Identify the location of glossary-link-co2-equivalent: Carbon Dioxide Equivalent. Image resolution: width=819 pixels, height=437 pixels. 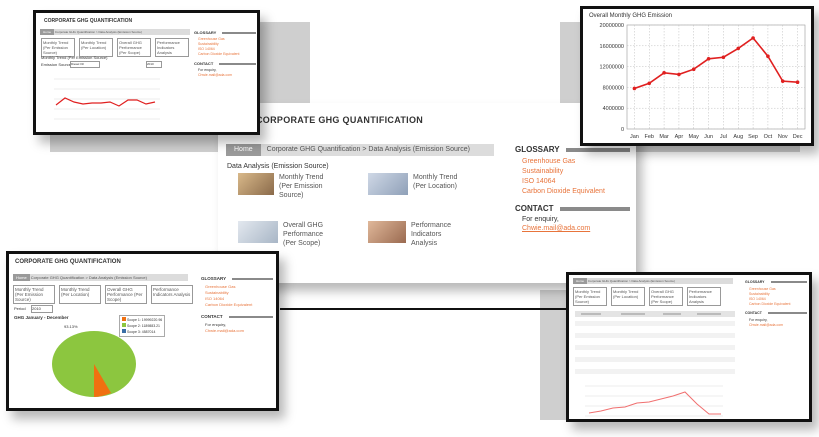
(563, 192).